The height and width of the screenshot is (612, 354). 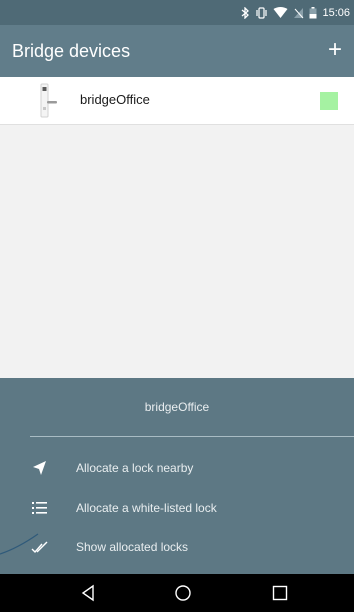 I want to click on add-device-button: +, so click(x=335, y=50).